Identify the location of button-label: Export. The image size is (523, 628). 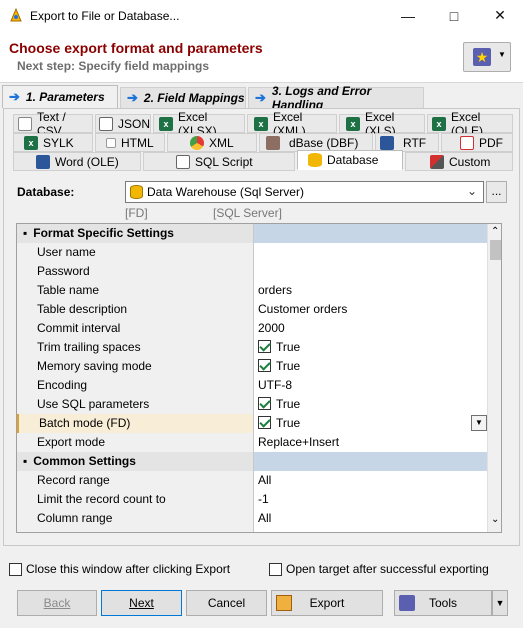
(327, 603).